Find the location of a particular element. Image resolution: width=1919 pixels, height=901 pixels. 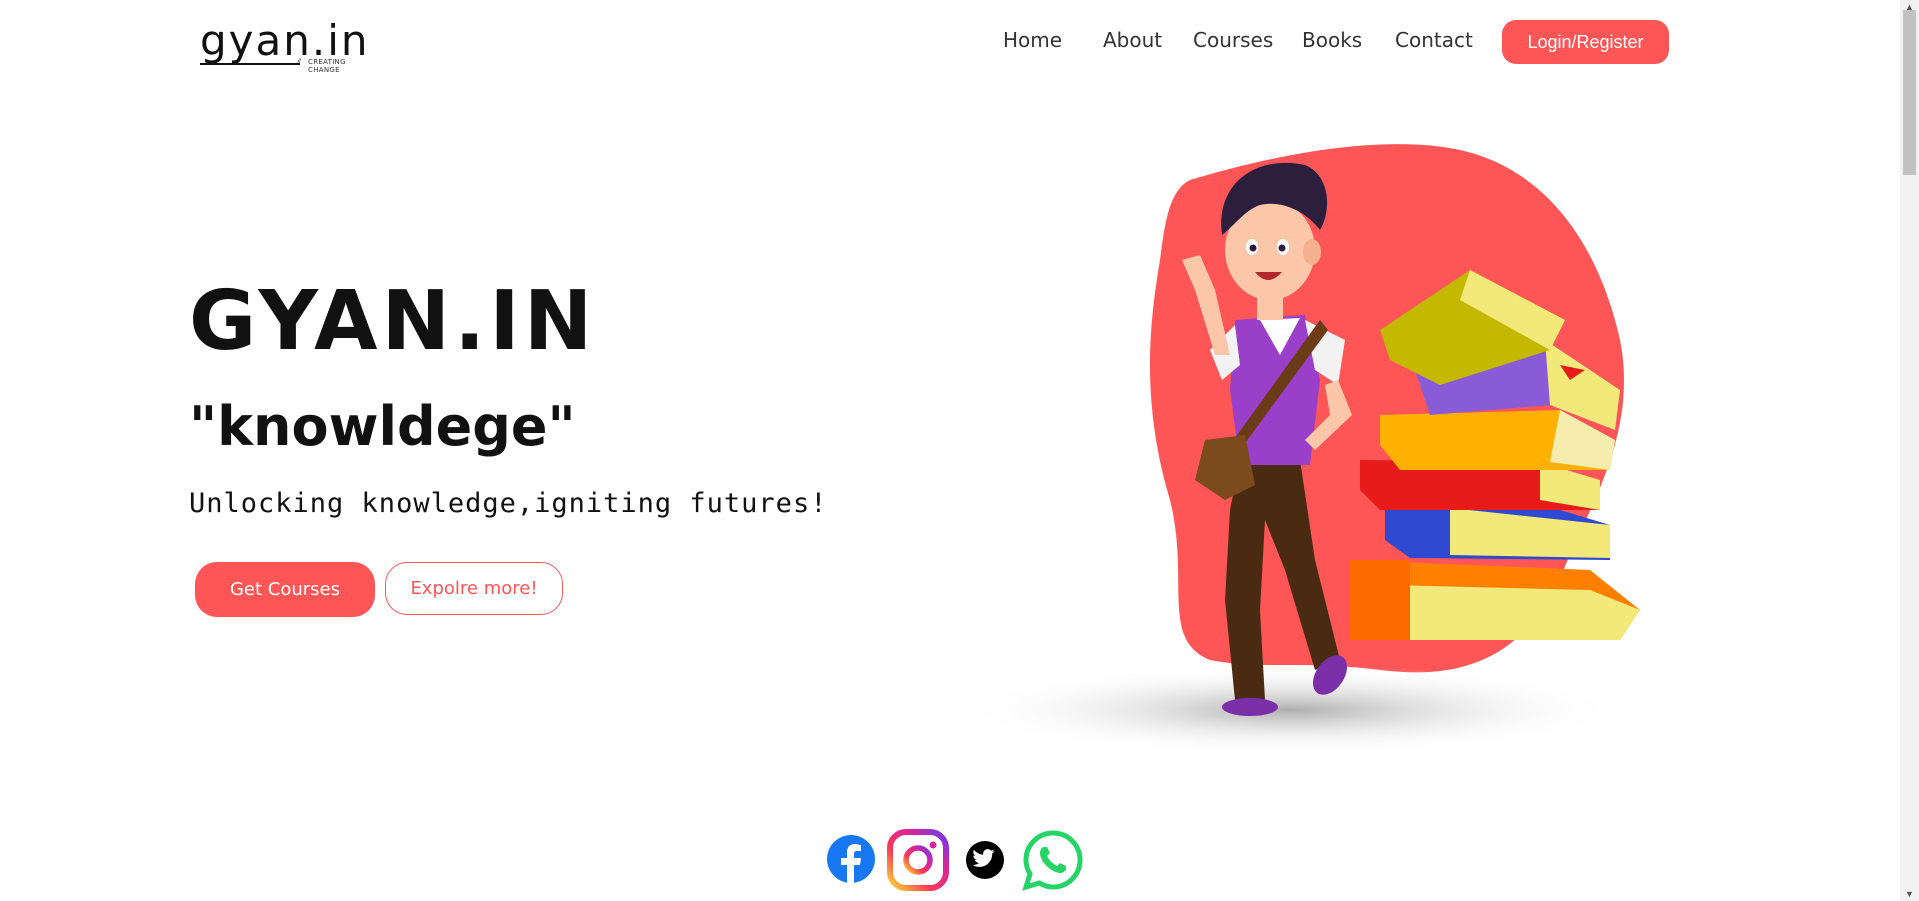

explore-more-button: Expolre more! is located at coordinates (474, 588).